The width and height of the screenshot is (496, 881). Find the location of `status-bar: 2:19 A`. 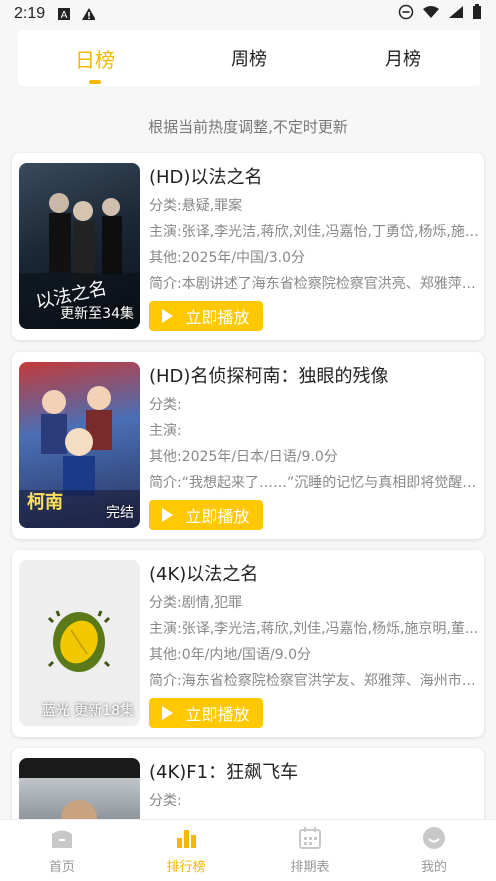

status-bar: 2:19 A is located at coordinates (248, 14).